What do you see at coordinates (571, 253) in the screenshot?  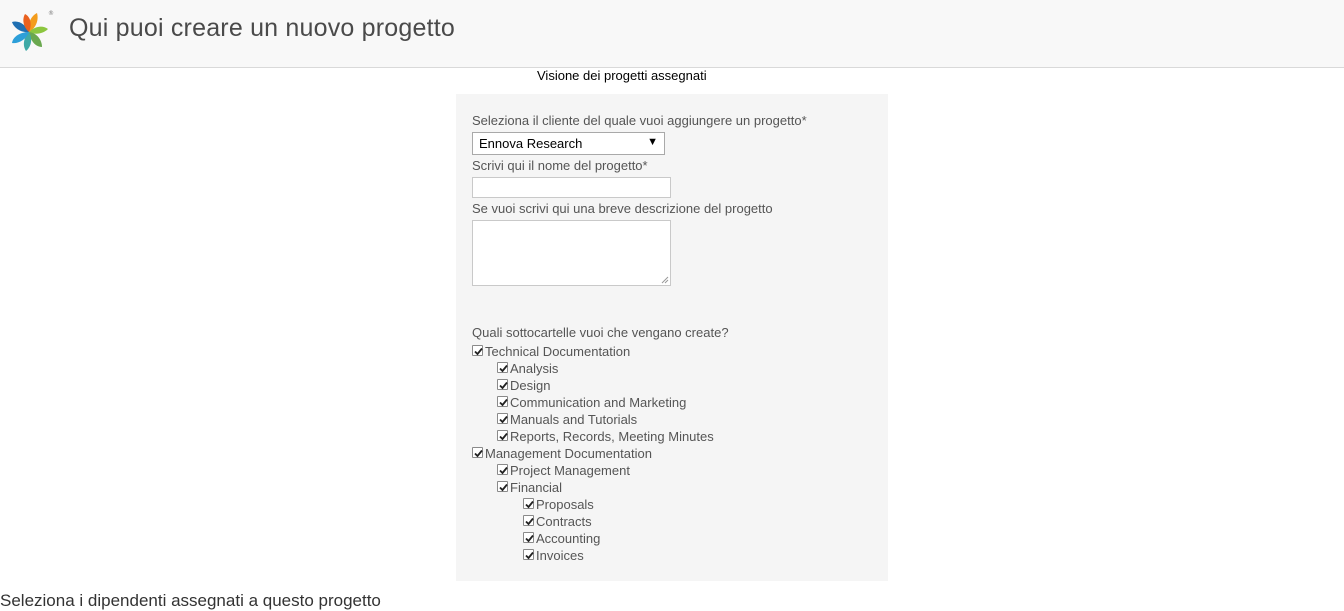 I see `description-textarea` at bounding box center [571, 253].